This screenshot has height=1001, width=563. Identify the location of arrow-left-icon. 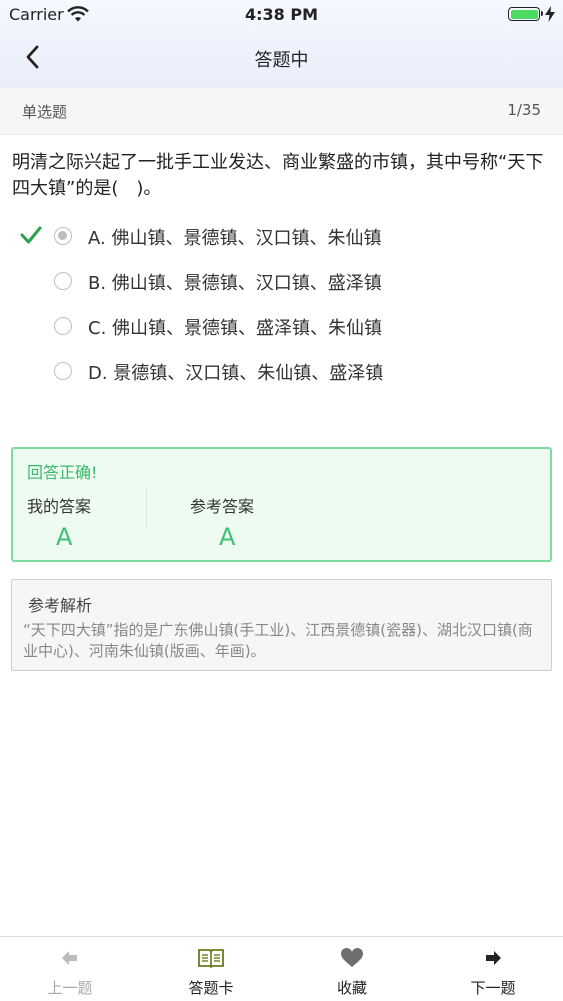
(70, 958).